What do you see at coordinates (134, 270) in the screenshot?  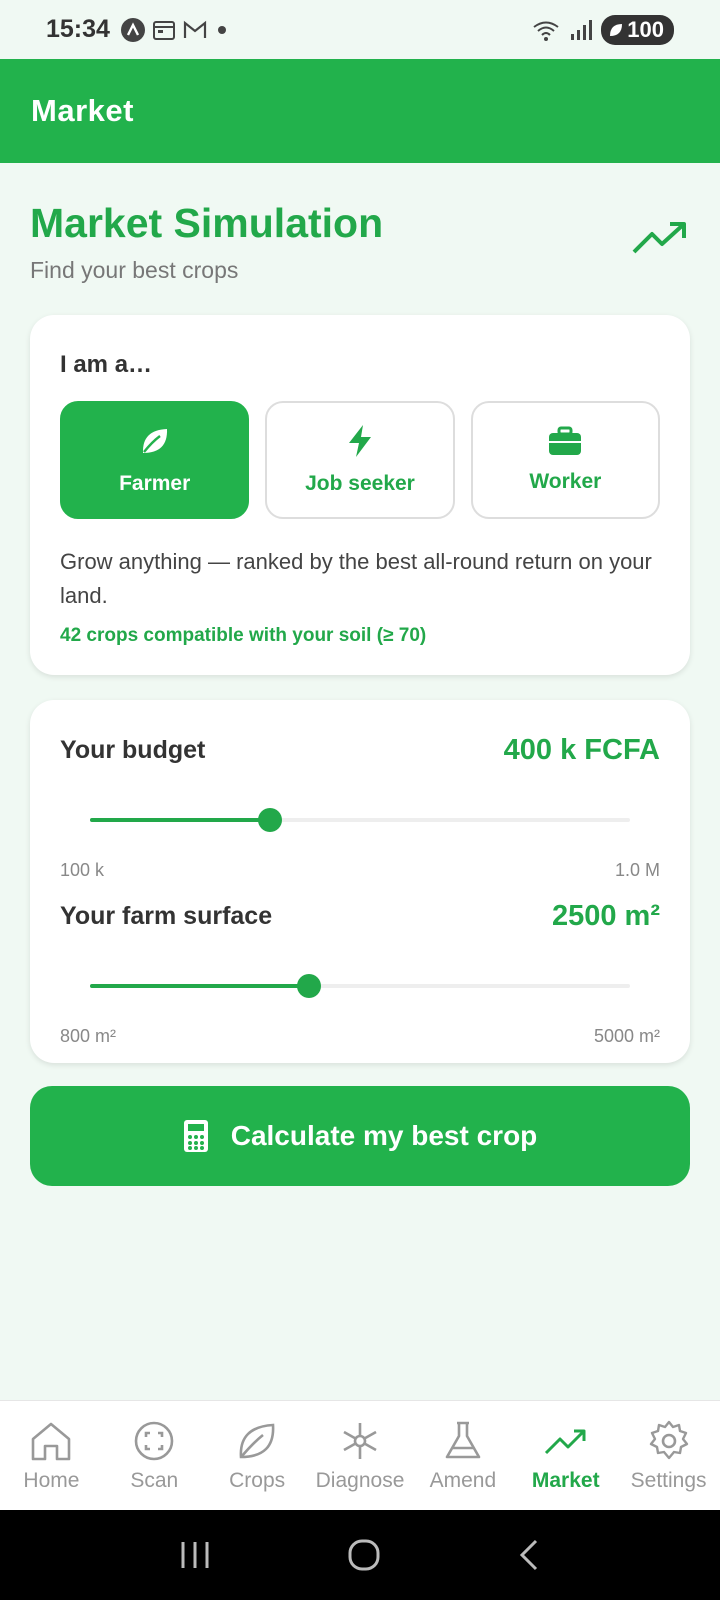 I see `page-subtitle: Find your best crops` at bounding box center [134, 270].